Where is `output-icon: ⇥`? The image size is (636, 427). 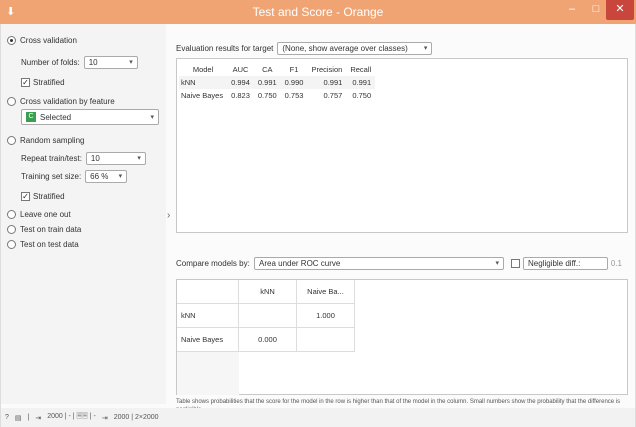 output-icon: ⇥ is located at coordinates (104, 418).